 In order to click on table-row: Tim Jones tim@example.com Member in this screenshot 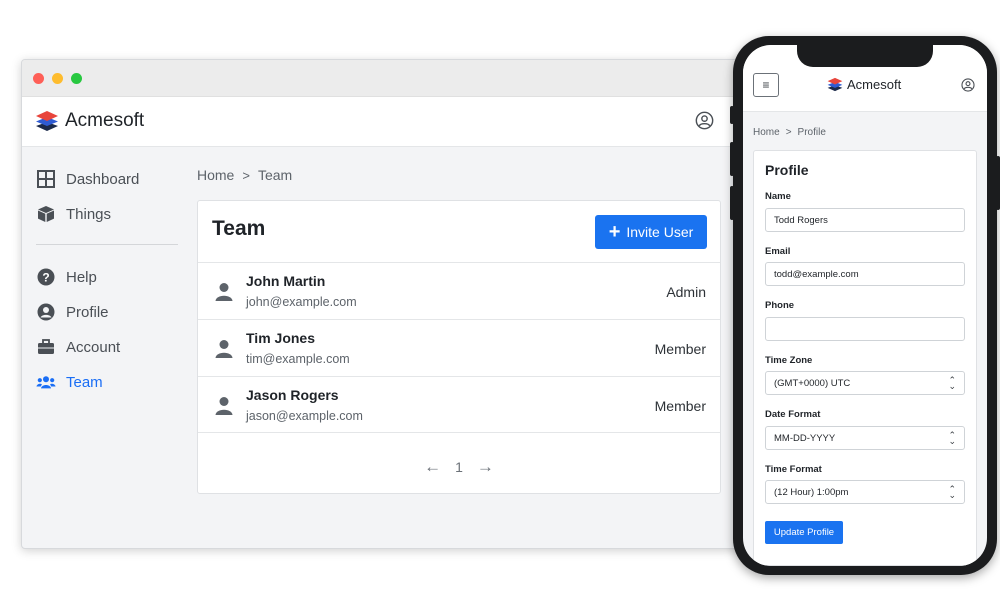, I will do `click(459, 347)`.